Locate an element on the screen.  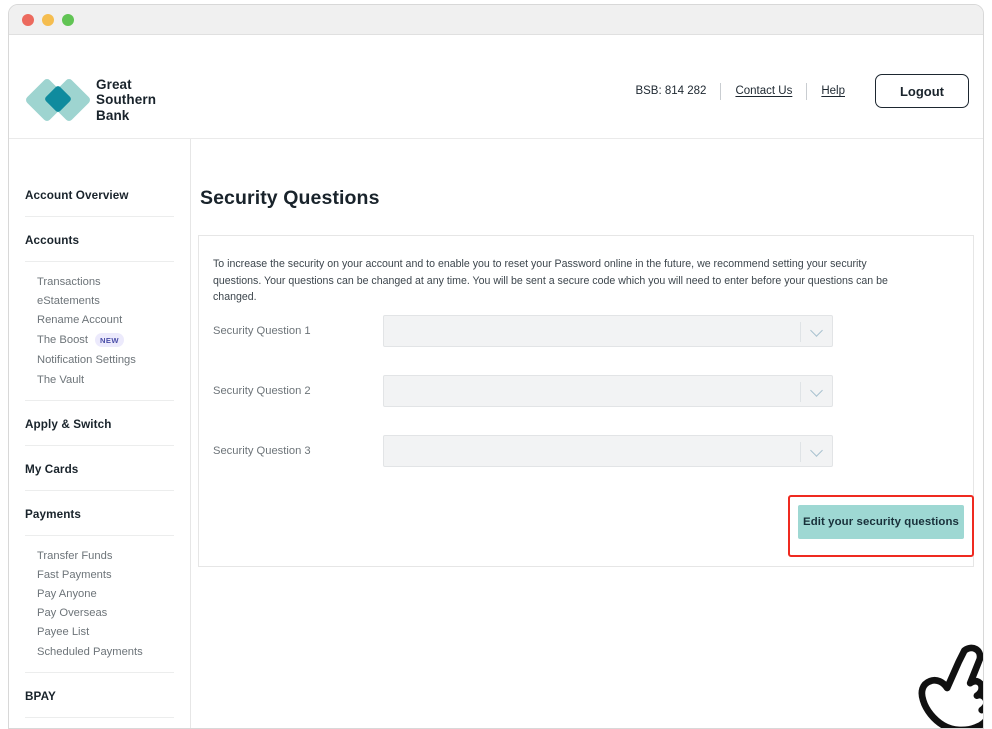
pointing-hand-cursor-icon is located at coordinates (950, 686).